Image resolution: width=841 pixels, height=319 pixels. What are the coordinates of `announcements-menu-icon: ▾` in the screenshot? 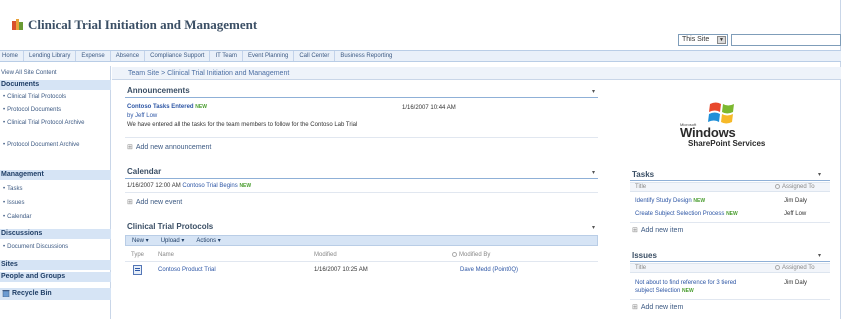 It's located at (593, 91).